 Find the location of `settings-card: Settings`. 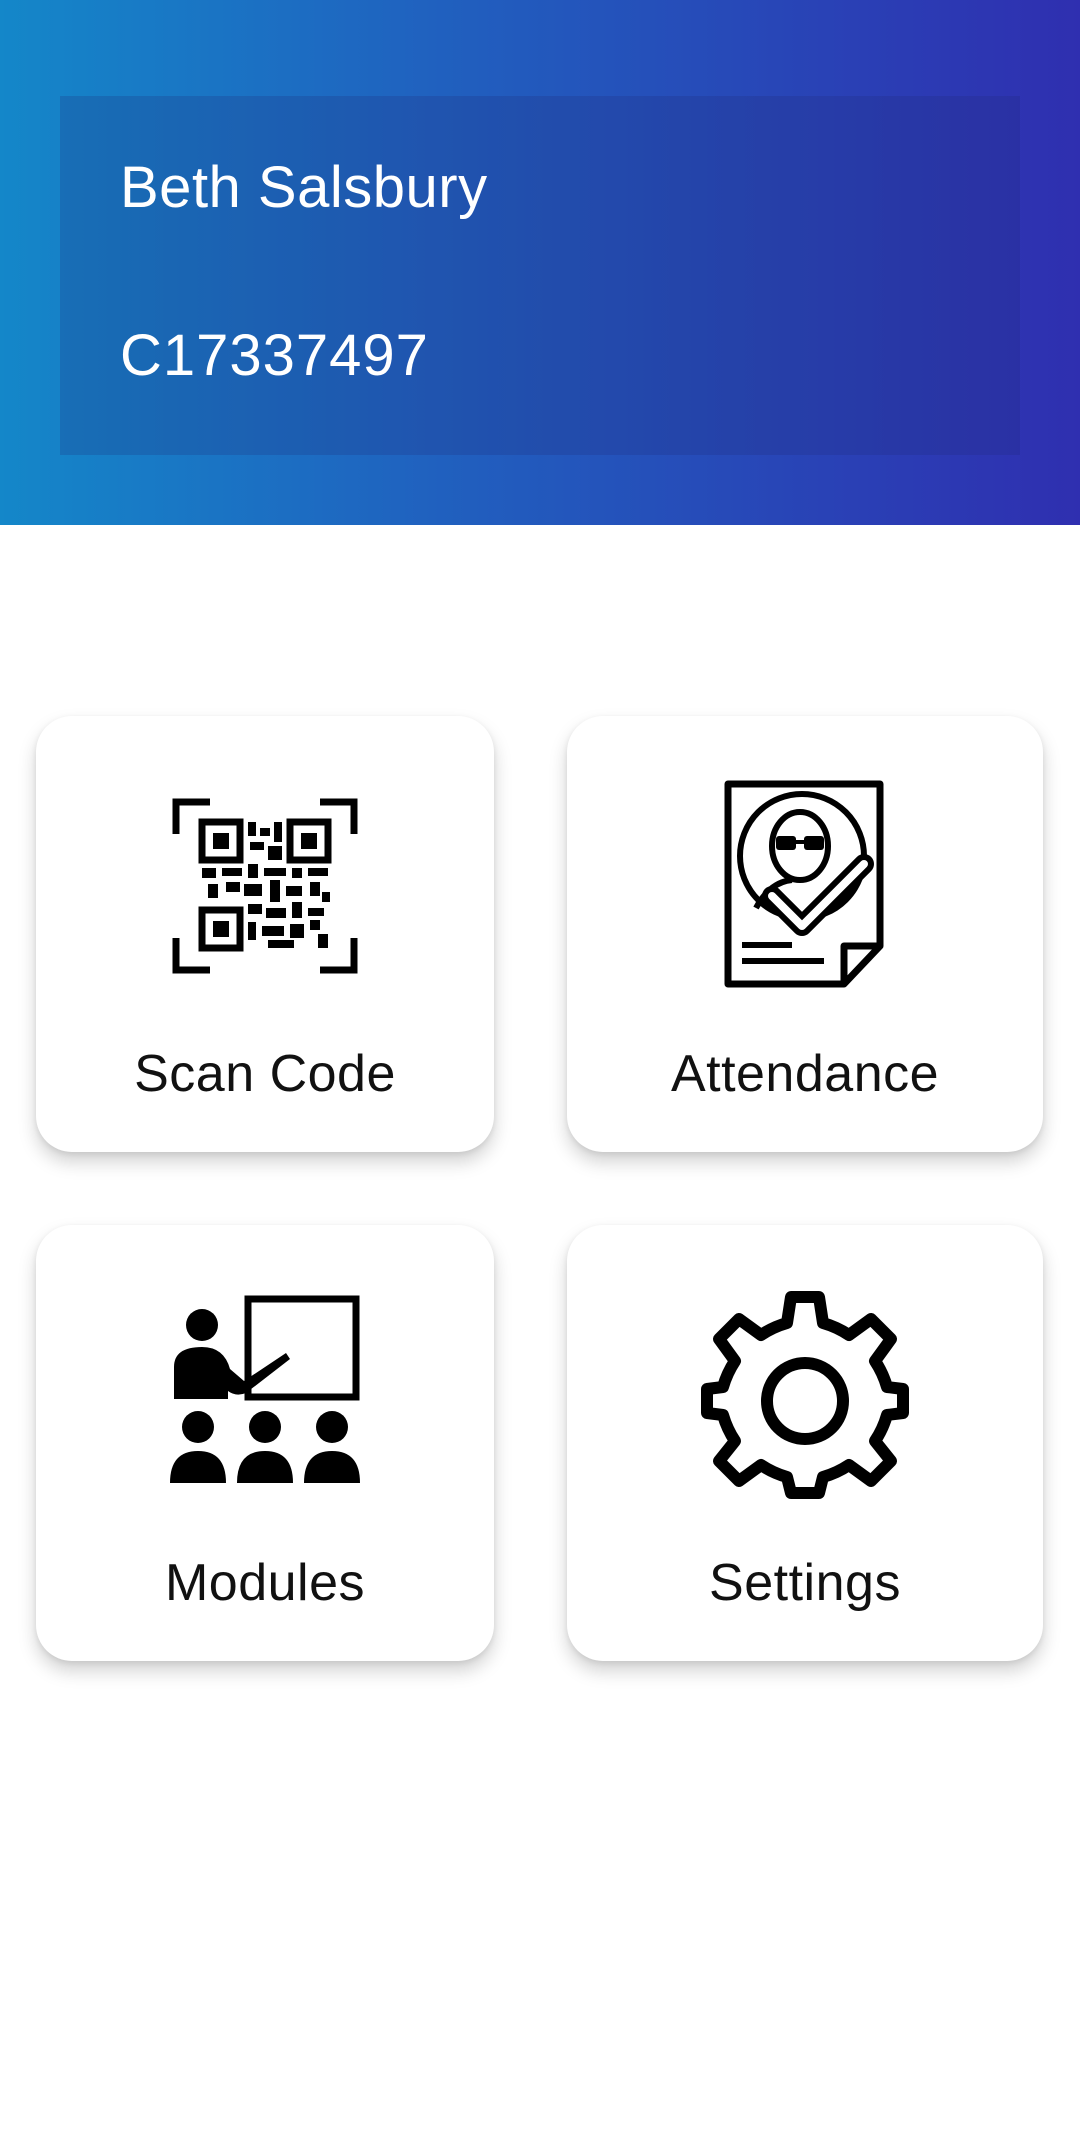

settings-card: Settings is located at coordinates (805, 1443).